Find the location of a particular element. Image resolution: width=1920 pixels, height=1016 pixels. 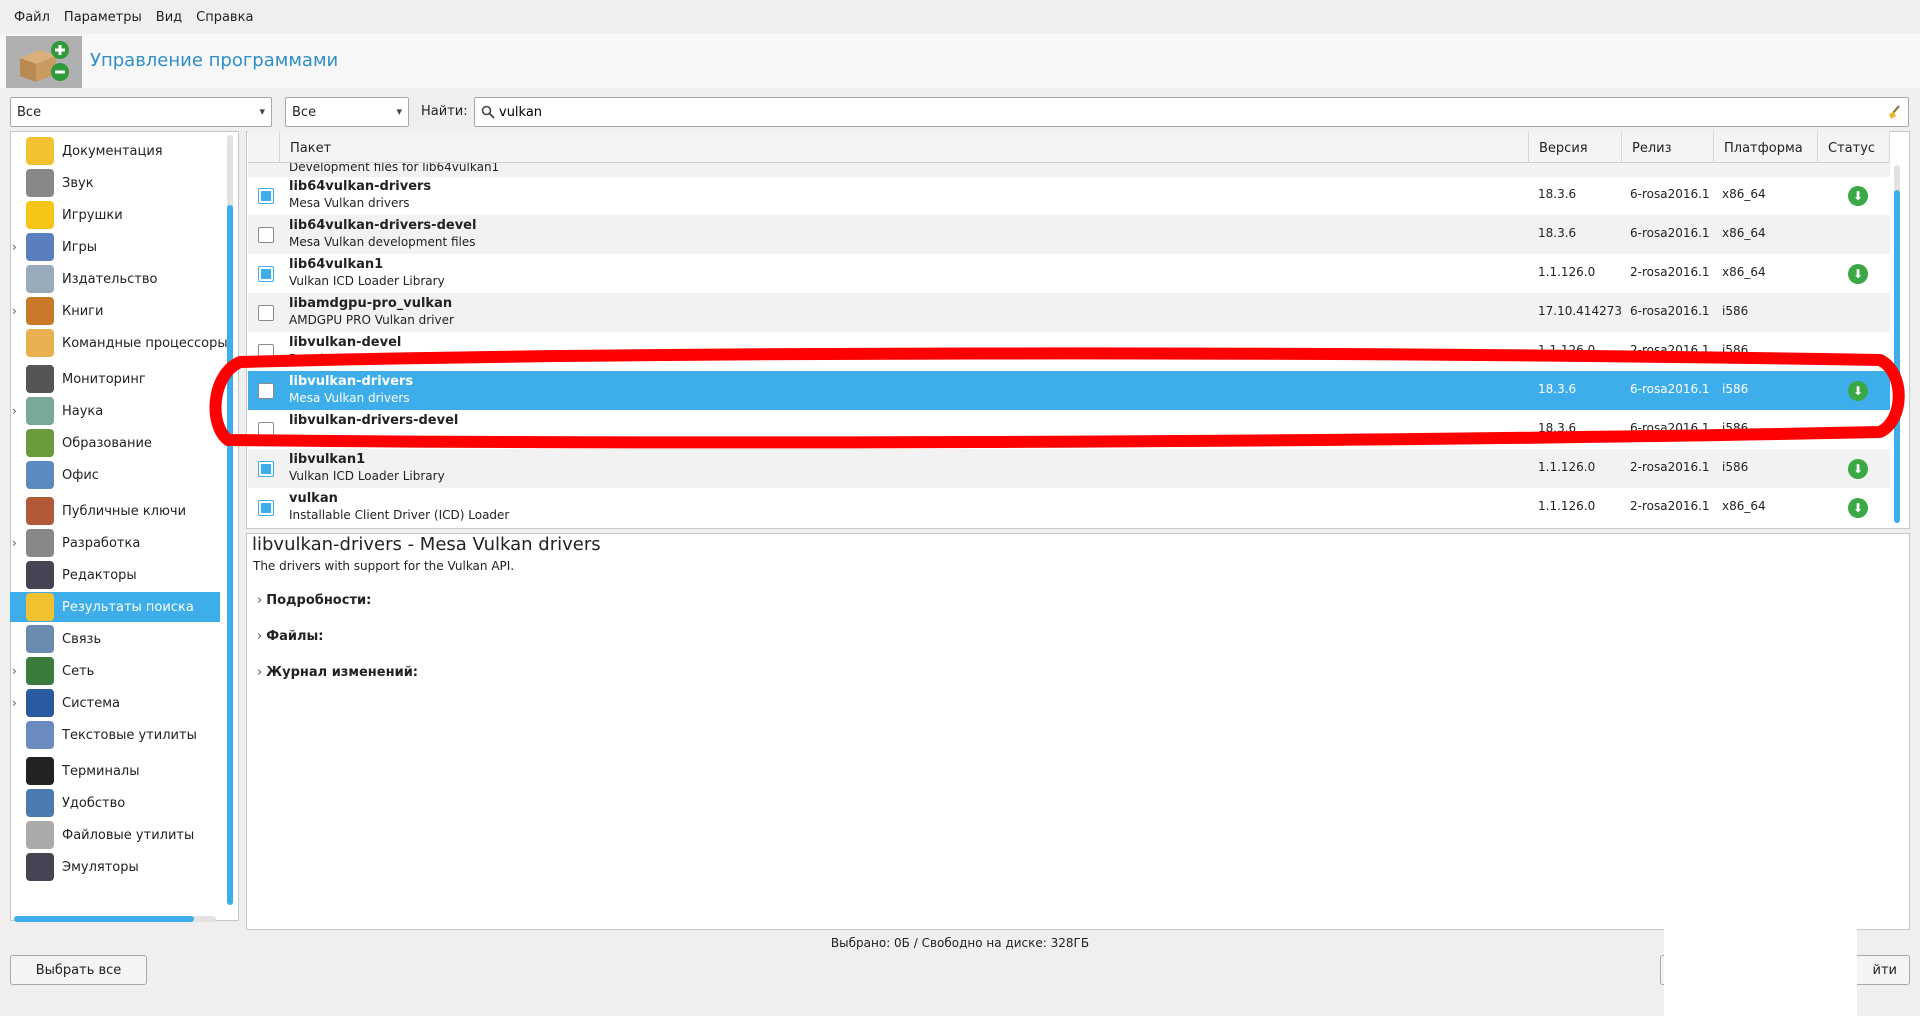

sidebar-item-category: Публичные ключи is located at coordinates (124, 511).